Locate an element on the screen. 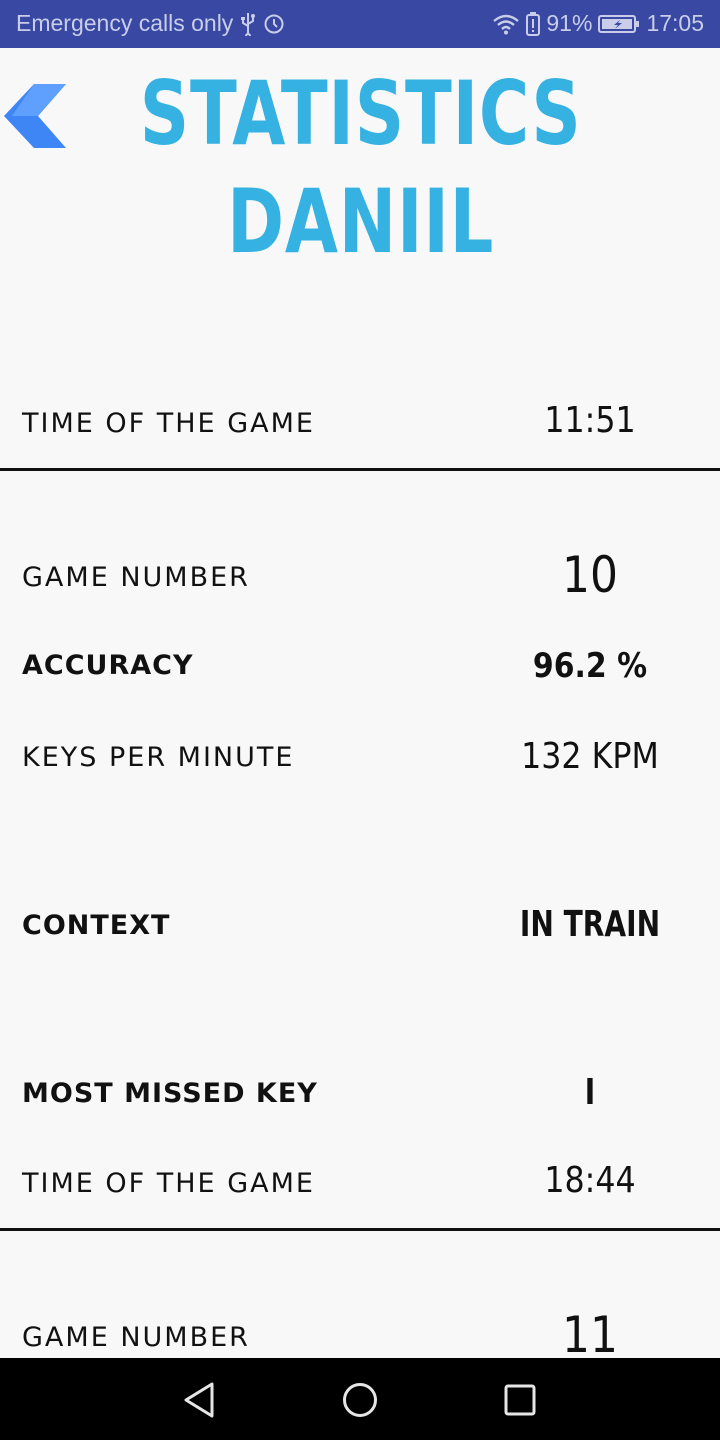 This screenshot has height=1440, width=720. status-time: 17:05 is located at coordinates (675, 23).